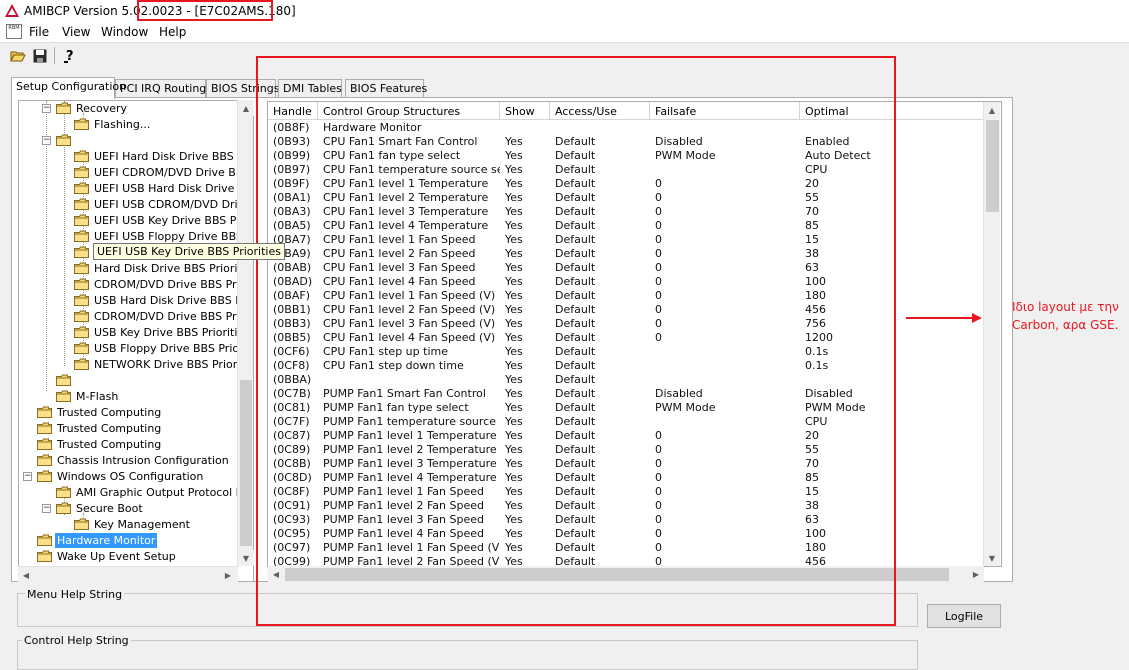  I want to click on tree-item-label: NETWORK Drive BBS Prioriti, so click(171, 364).